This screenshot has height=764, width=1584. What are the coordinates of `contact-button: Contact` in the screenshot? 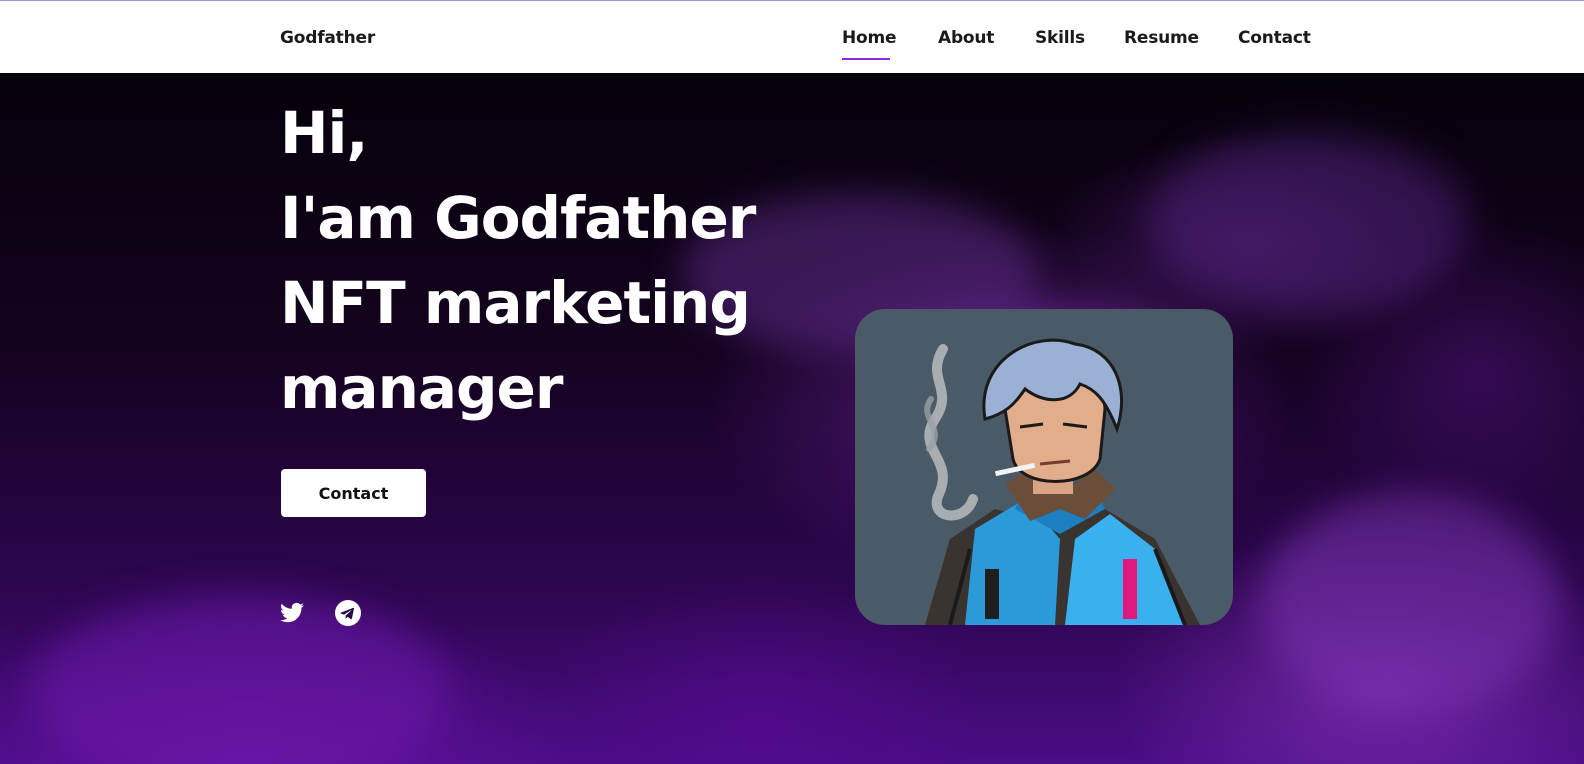 It's located at (353, 493).